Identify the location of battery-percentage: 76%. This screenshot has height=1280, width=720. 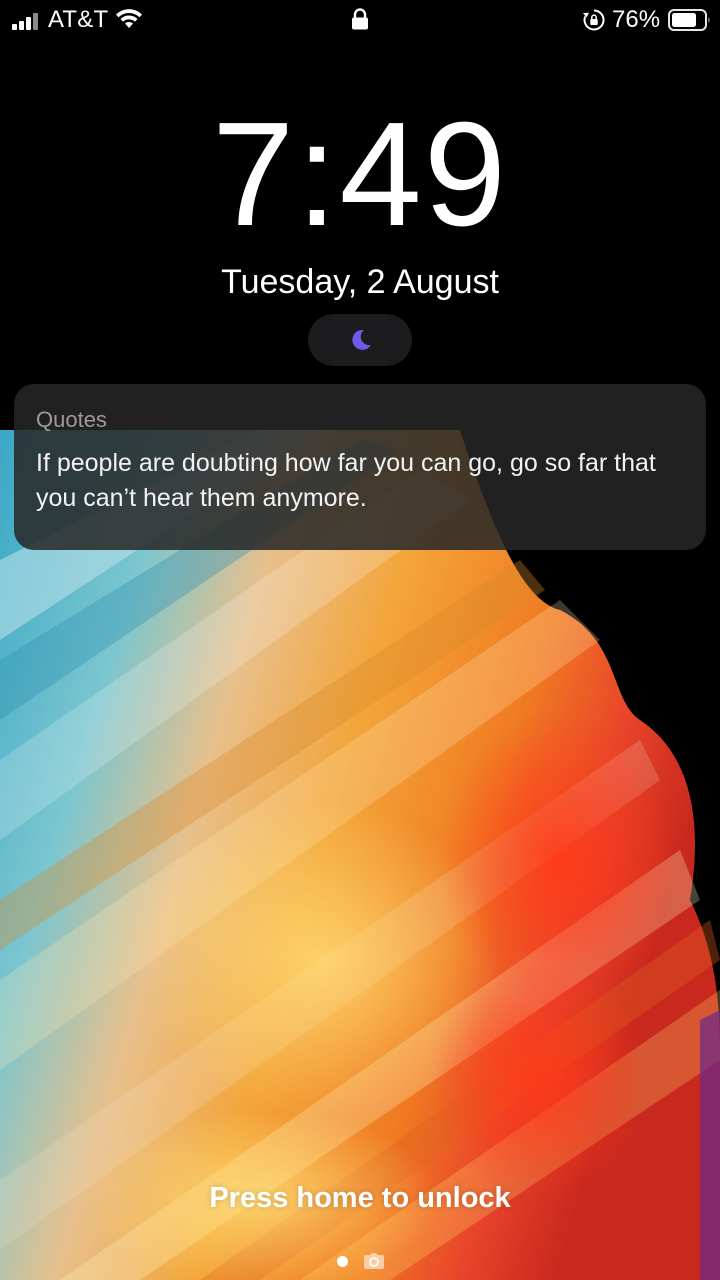
(636, 19).